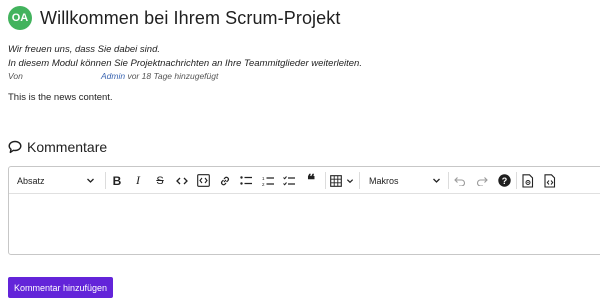 This screenshot has height=307, width=600. I want to click on bulleted-list-icon, so click(246, 180).